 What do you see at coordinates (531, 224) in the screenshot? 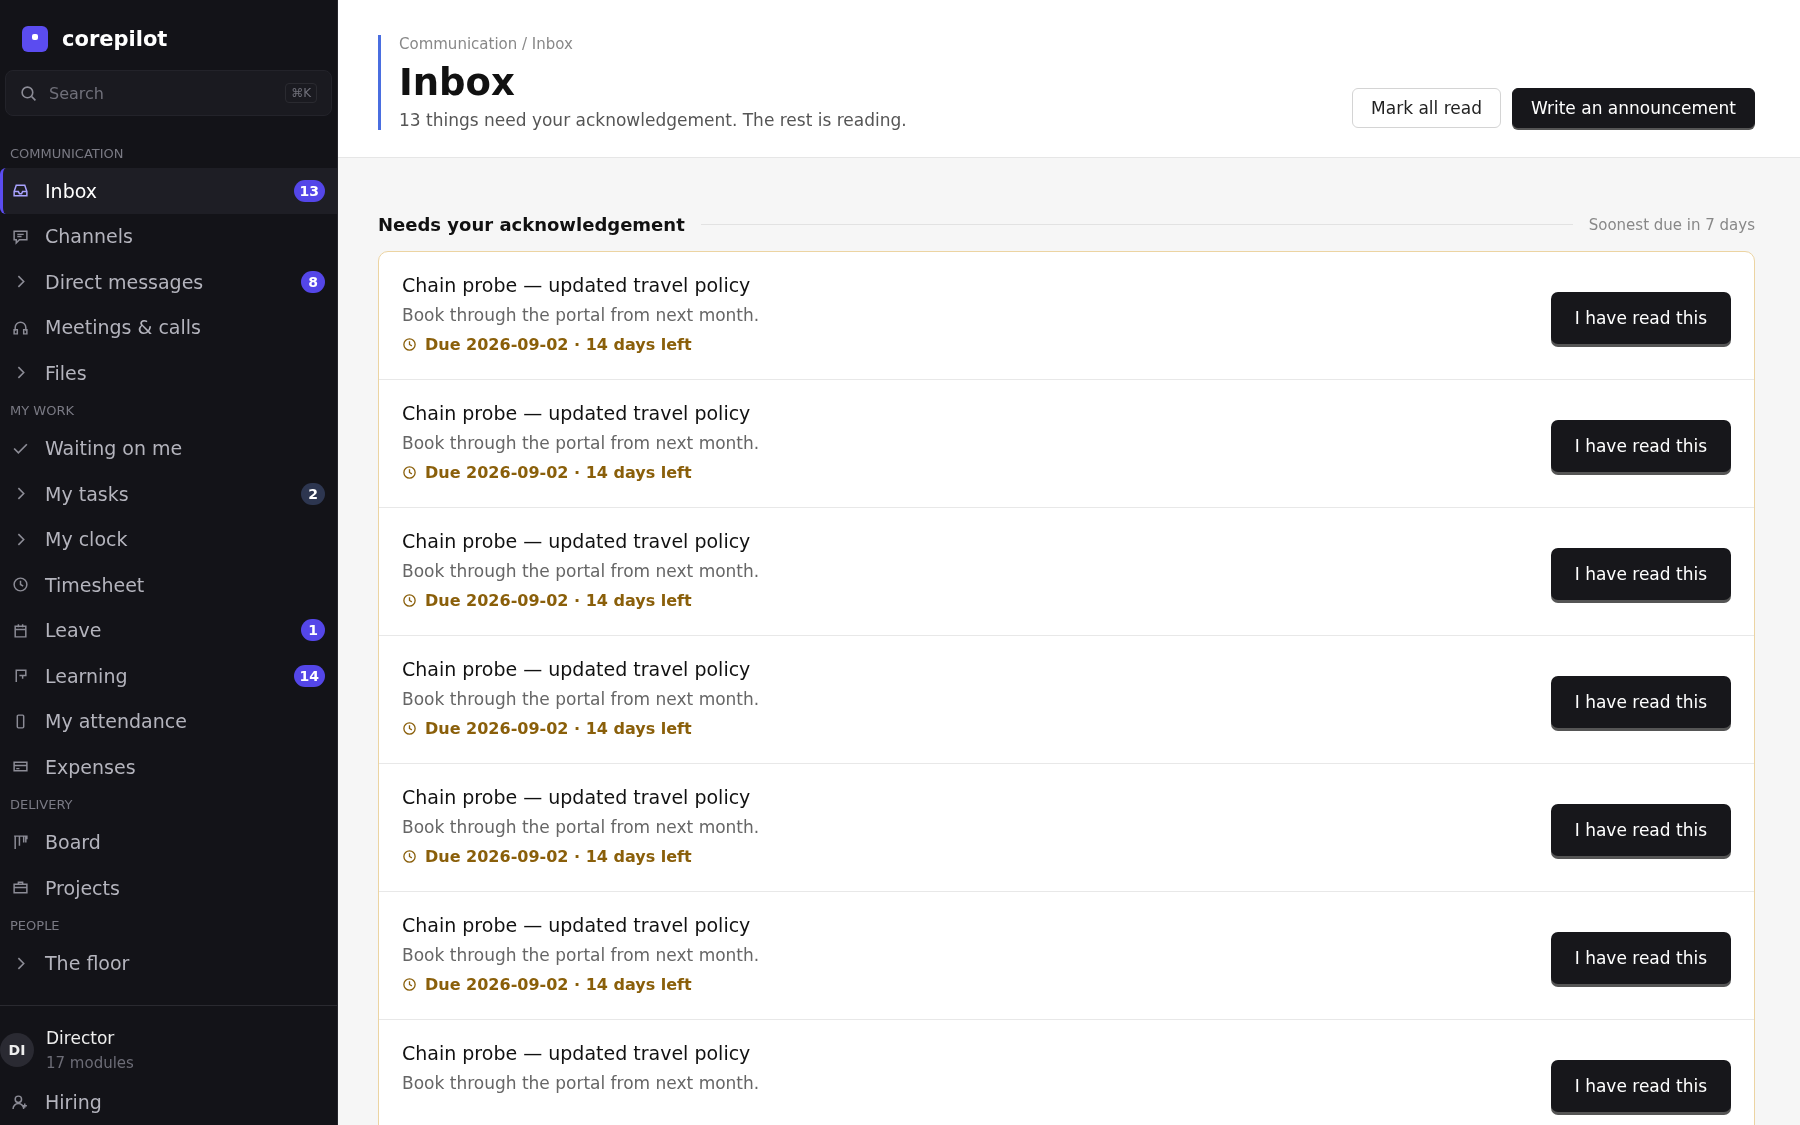
I see `section-title: Needs your acknowledgement` at bounding box center [531, 224].